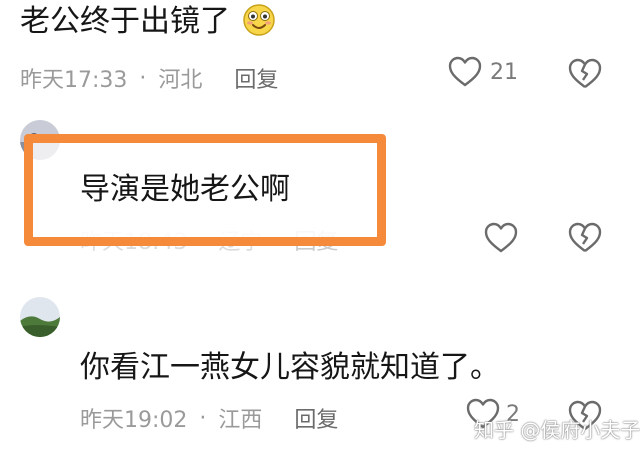  Describe the element at coordinates (180, 80) in the screenshot. I see `comment-1-location: 河北` at that location.